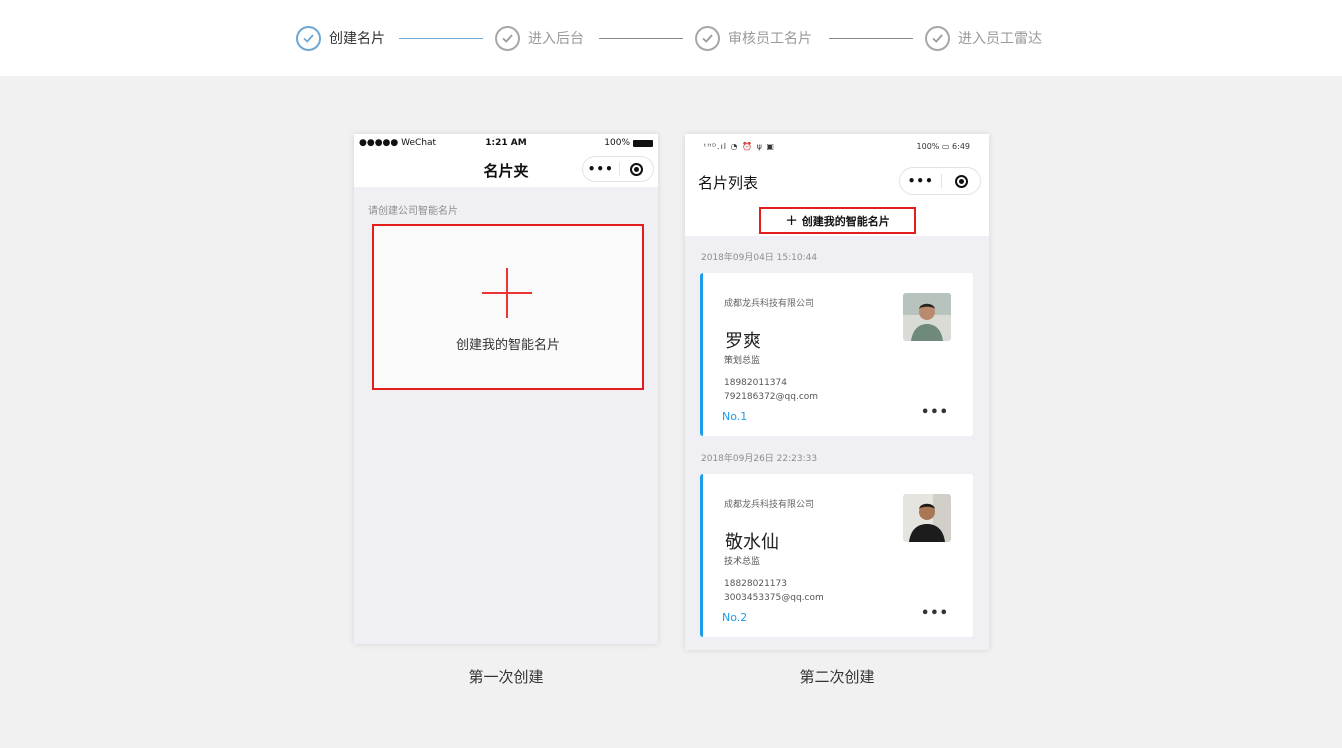  I want to click on step-label: 进入员工雷达, so click(1000, 39).